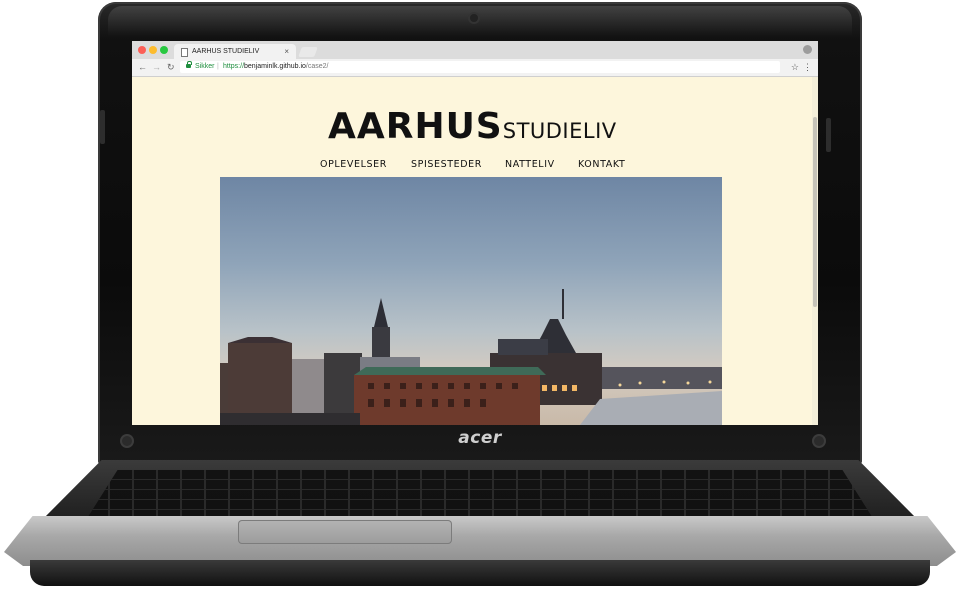  I want to click on nav-item-kontakt: KONTAKT, so click(601, 164).